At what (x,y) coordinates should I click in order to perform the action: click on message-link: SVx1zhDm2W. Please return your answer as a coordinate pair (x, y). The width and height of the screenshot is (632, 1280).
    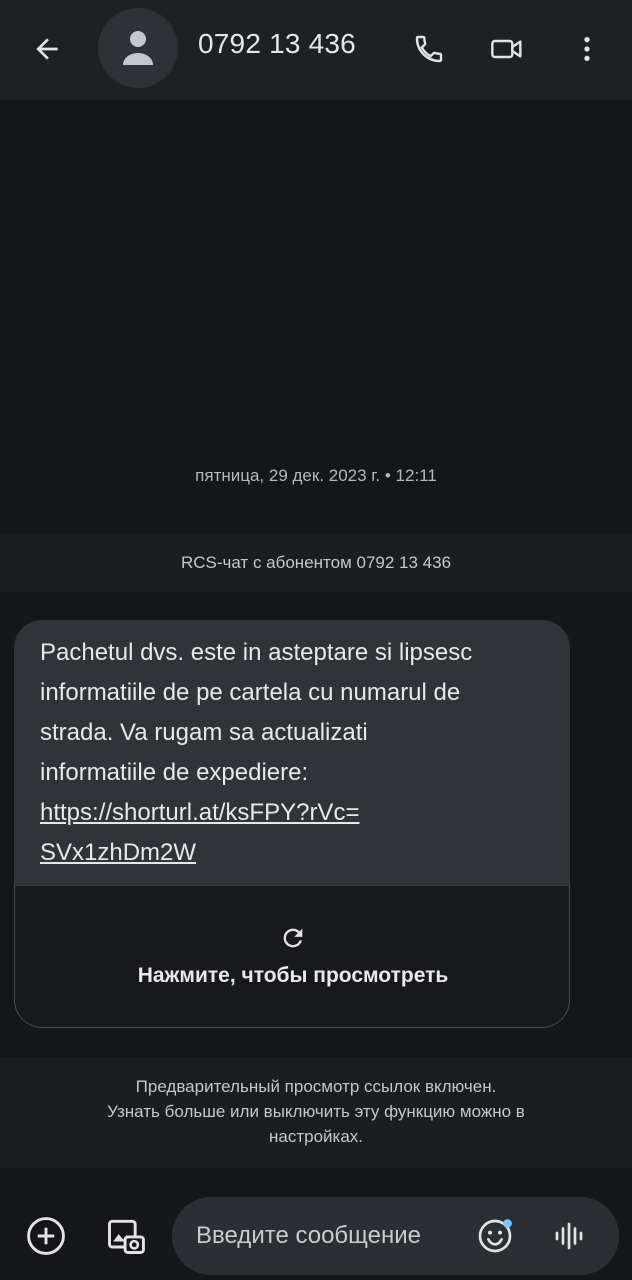
    Looking at the image, I should click on (118, 852).